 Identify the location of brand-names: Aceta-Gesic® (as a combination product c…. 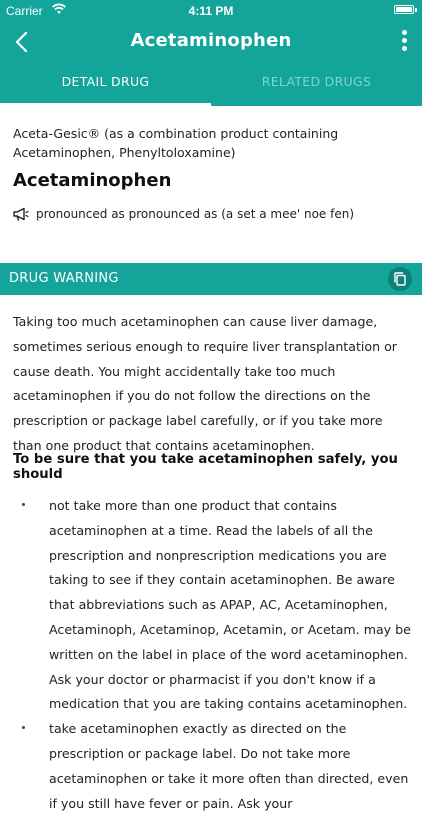
(176, 143).